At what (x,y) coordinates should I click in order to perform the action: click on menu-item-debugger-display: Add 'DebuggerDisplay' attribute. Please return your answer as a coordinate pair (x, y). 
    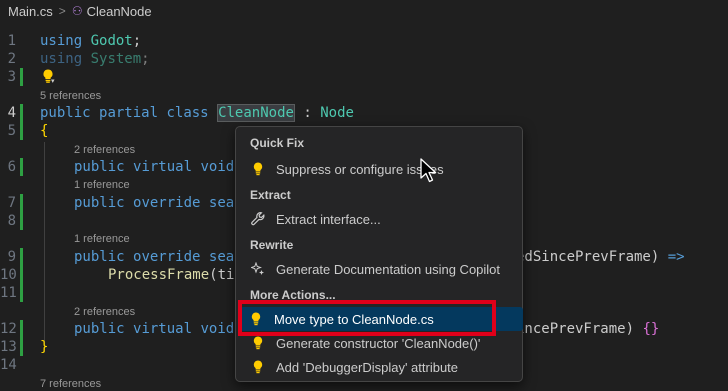
    Looking at the image, I should click on (382, 367).